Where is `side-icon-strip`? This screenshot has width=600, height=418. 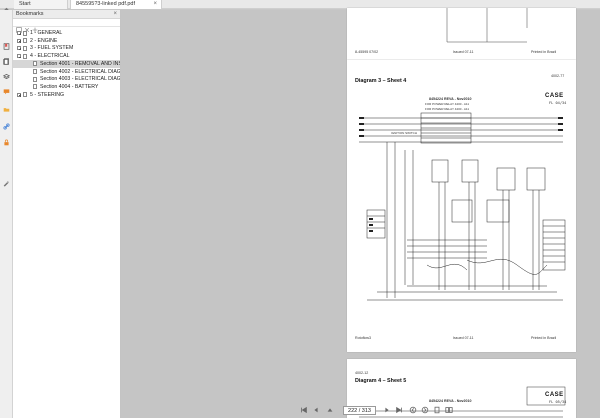 side-icon-strip is located at coordinates (6, 214).